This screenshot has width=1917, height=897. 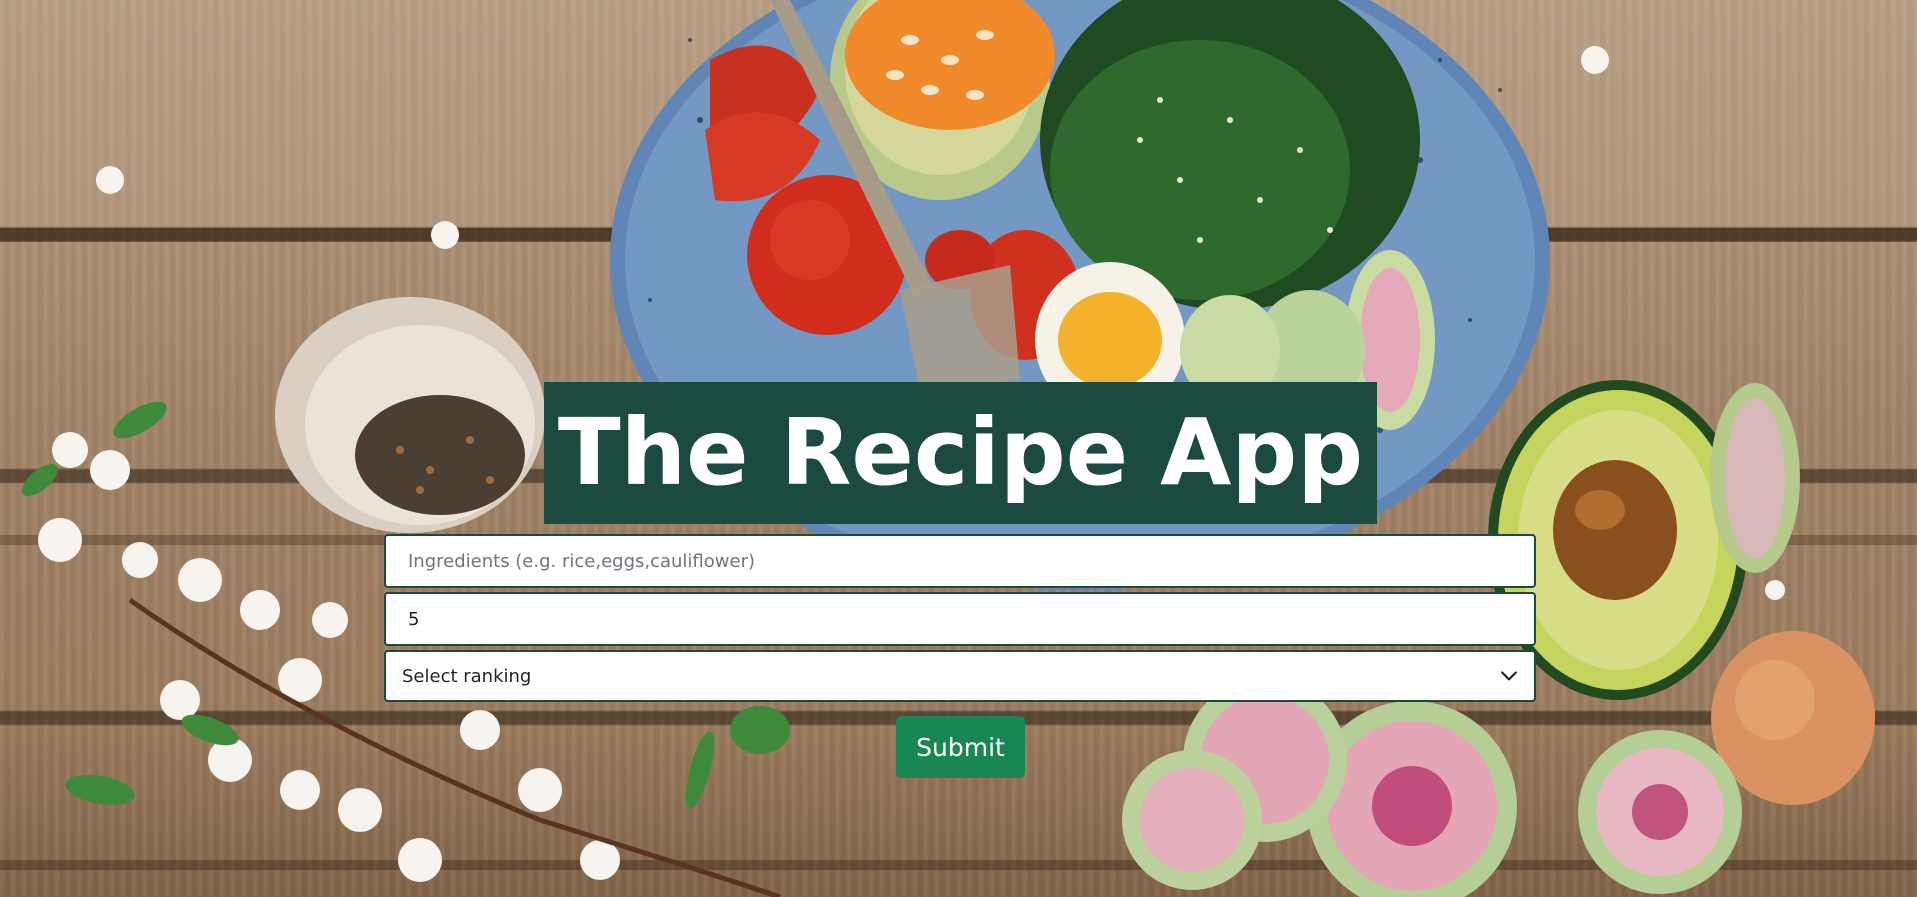 What do you see at coordinates (960, 619) in the screenshot?
I see `recipe-count-input` at bounding box center [960, 619].